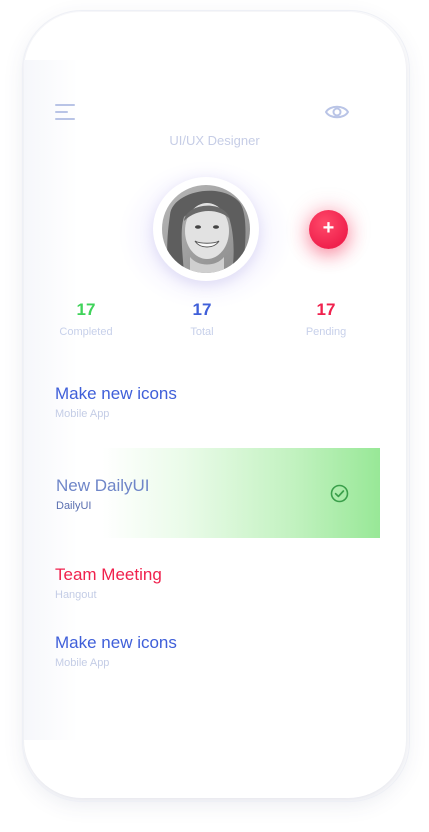 The image size is (429, 832). What do you see at coordinates (202, 309) in the screenshot?
I see `stat-total-value: 17` at bounding box center [202, 309].